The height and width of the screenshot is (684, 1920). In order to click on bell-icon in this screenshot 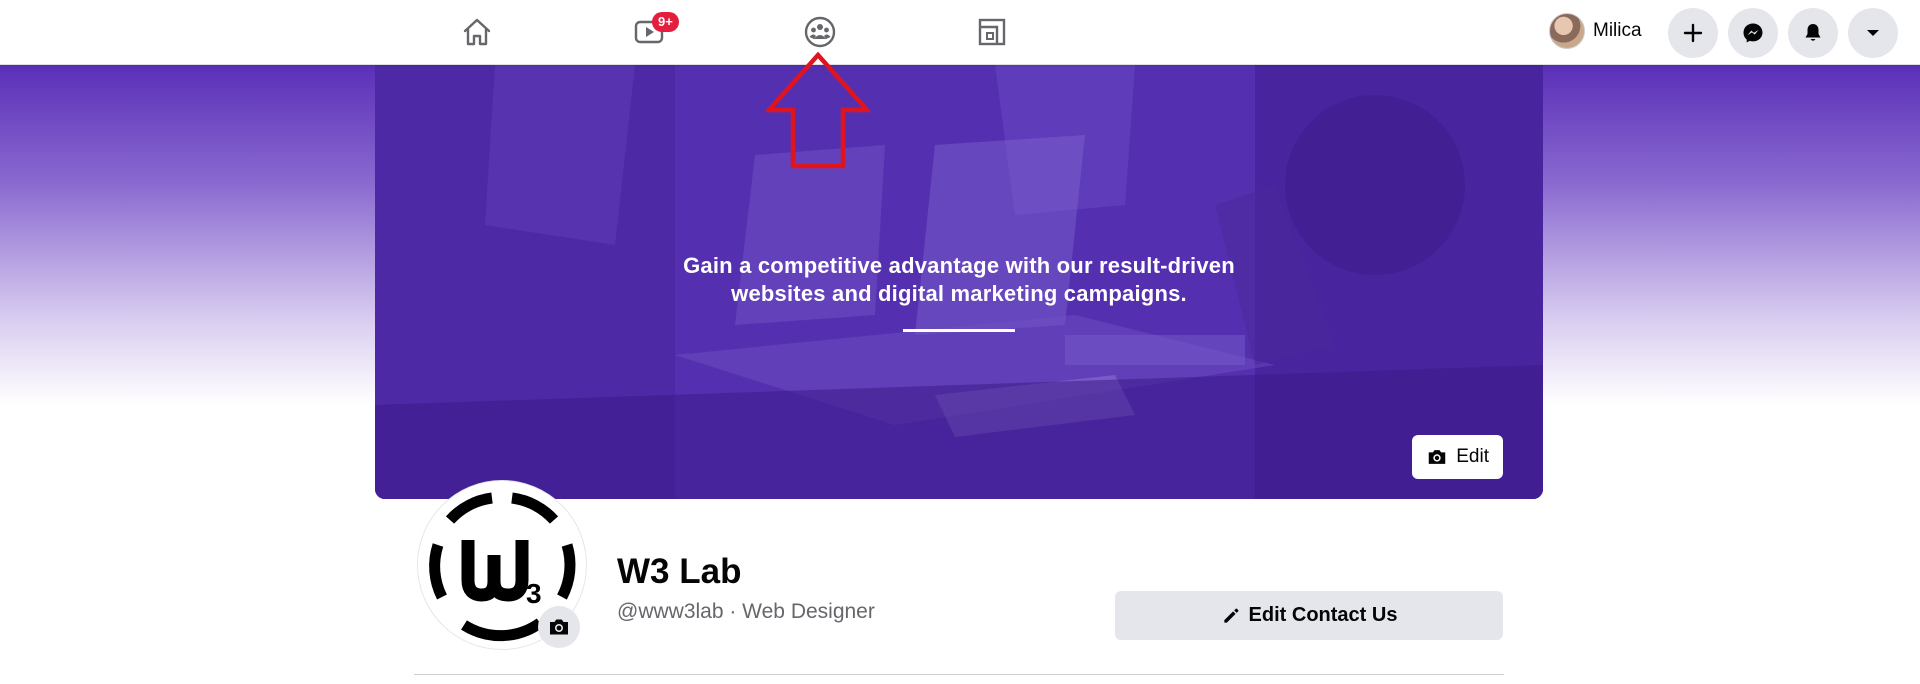, I will do `click(1813, 32)`.